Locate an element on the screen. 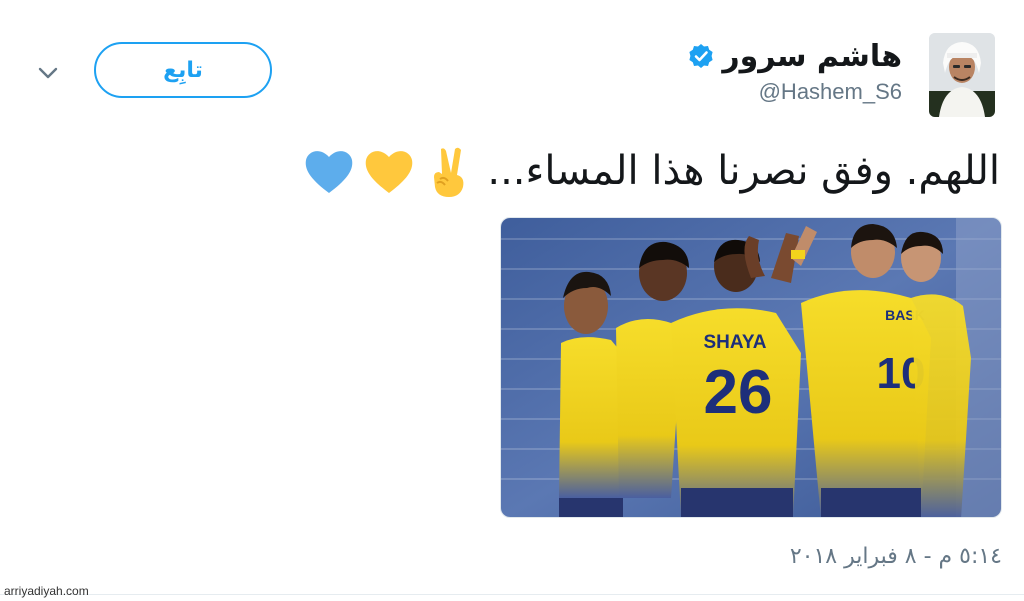 This screenshot has height=601, width=1024. person-avatar is located at coordinates (962, 75).